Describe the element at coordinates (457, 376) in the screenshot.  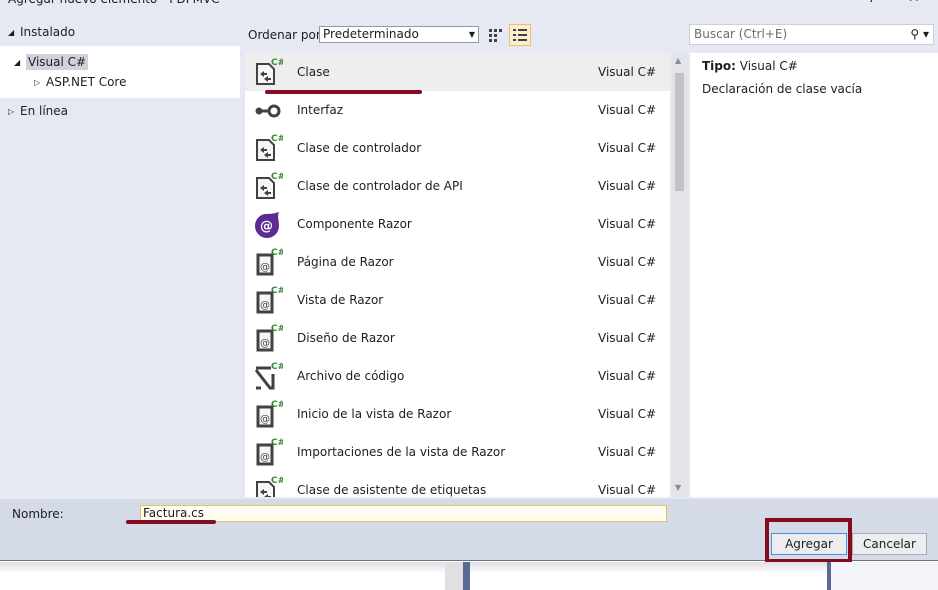
I see `template-item: C# Archivo de código Visual C#` at that location.